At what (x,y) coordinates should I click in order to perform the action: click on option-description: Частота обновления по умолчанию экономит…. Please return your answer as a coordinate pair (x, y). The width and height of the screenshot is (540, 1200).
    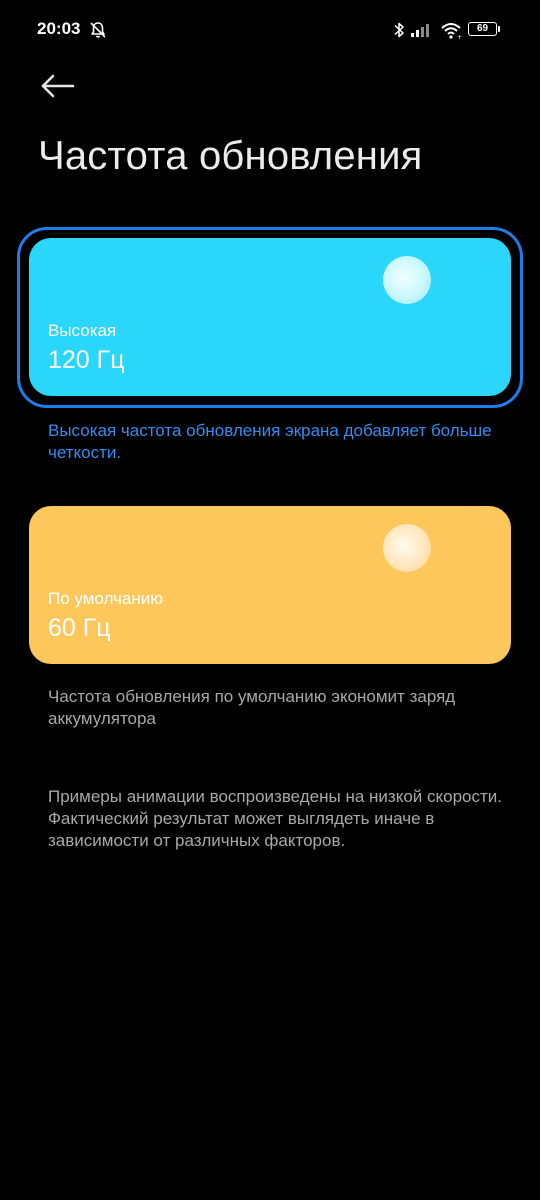
    Looking at the image, I should click on (252, 707).